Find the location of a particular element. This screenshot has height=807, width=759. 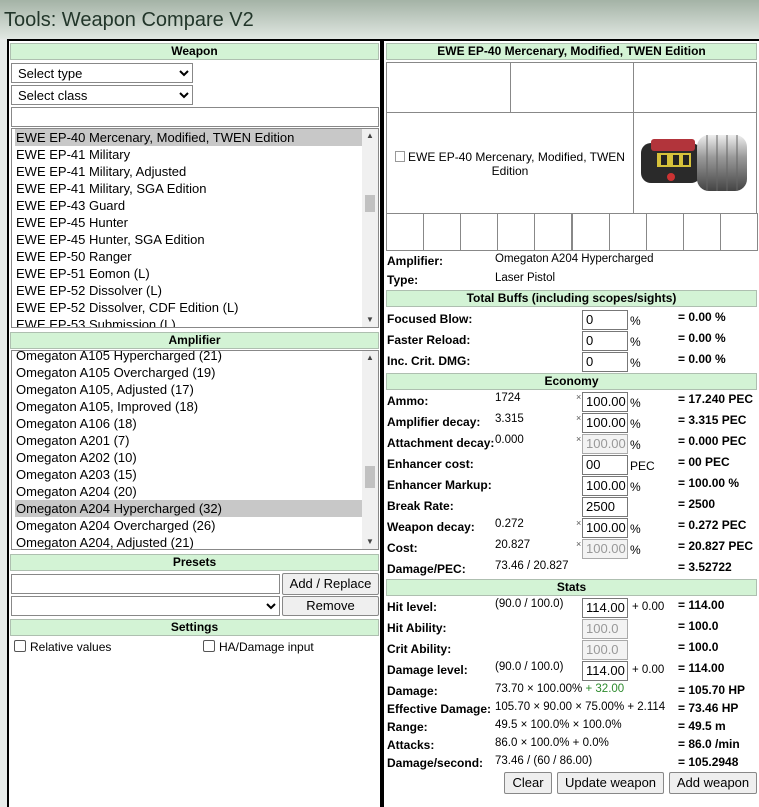

economy-result: = 2500 is located at coordinates (697, 504).